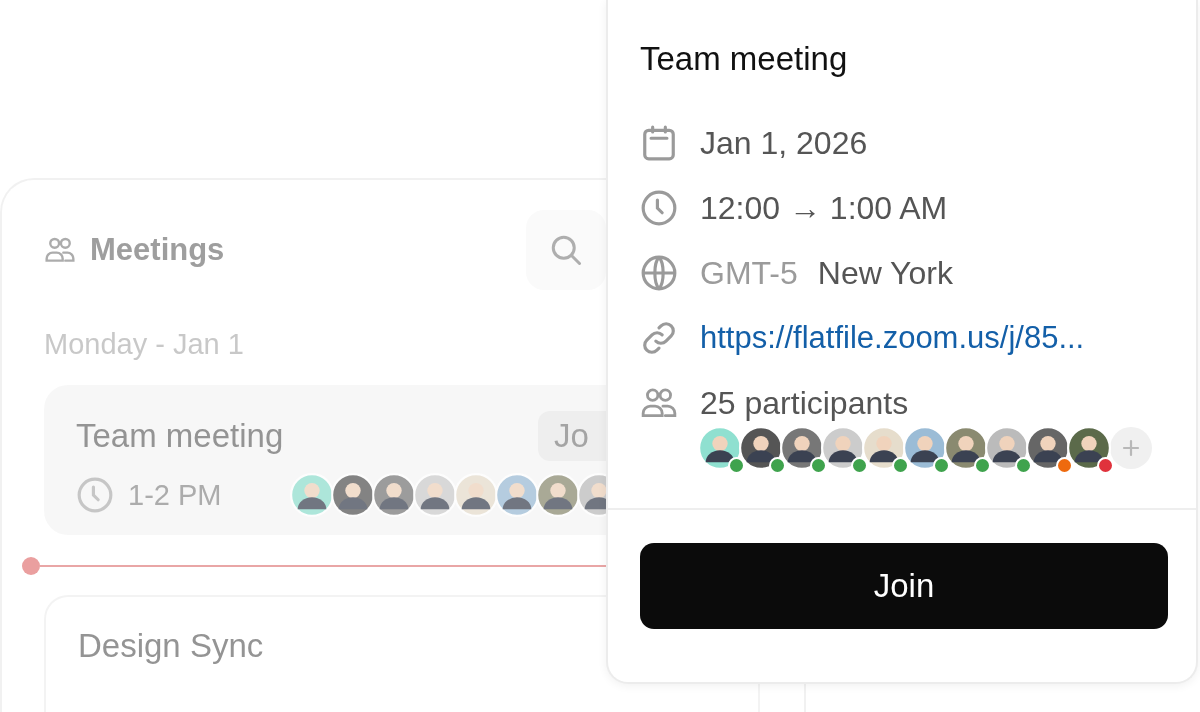  I want to click on popover-title: Team meeting, so click(744, 59).